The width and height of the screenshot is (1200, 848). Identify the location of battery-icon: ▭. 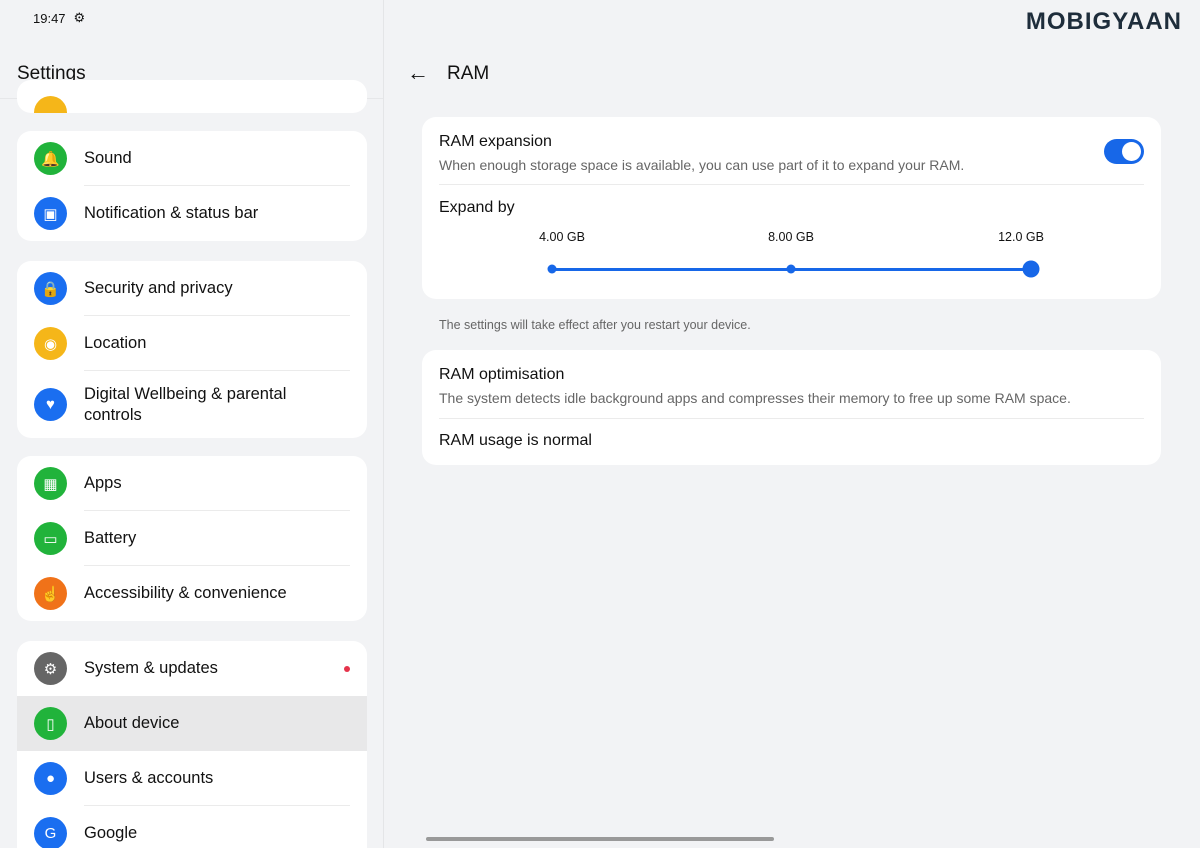
(50, 538).